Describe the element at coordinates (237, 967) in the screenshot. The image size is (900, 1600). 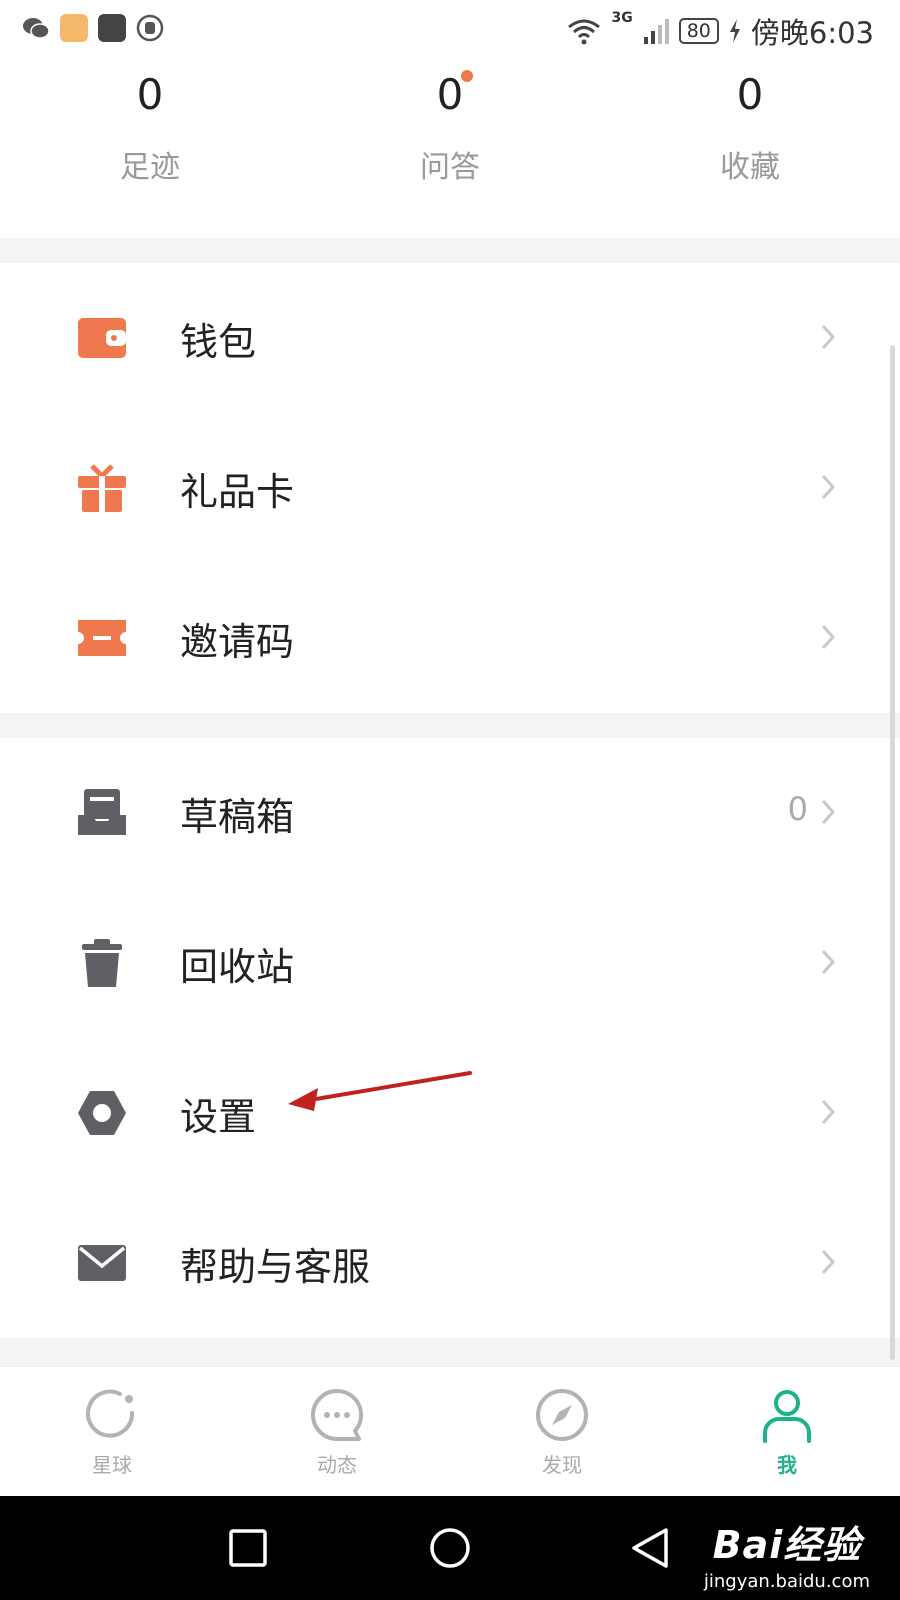
I see `menu-item-label: 回收站` at that location.